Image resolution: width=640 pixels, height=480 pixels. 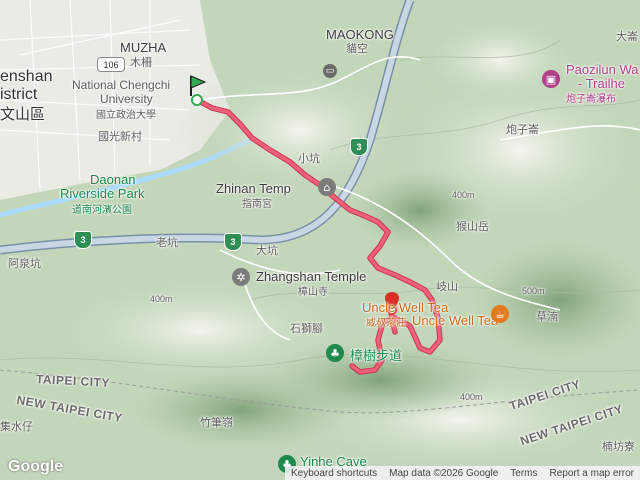 I want to click on label-aquankeng: 阿泉坑, so click(x=24, y=264).